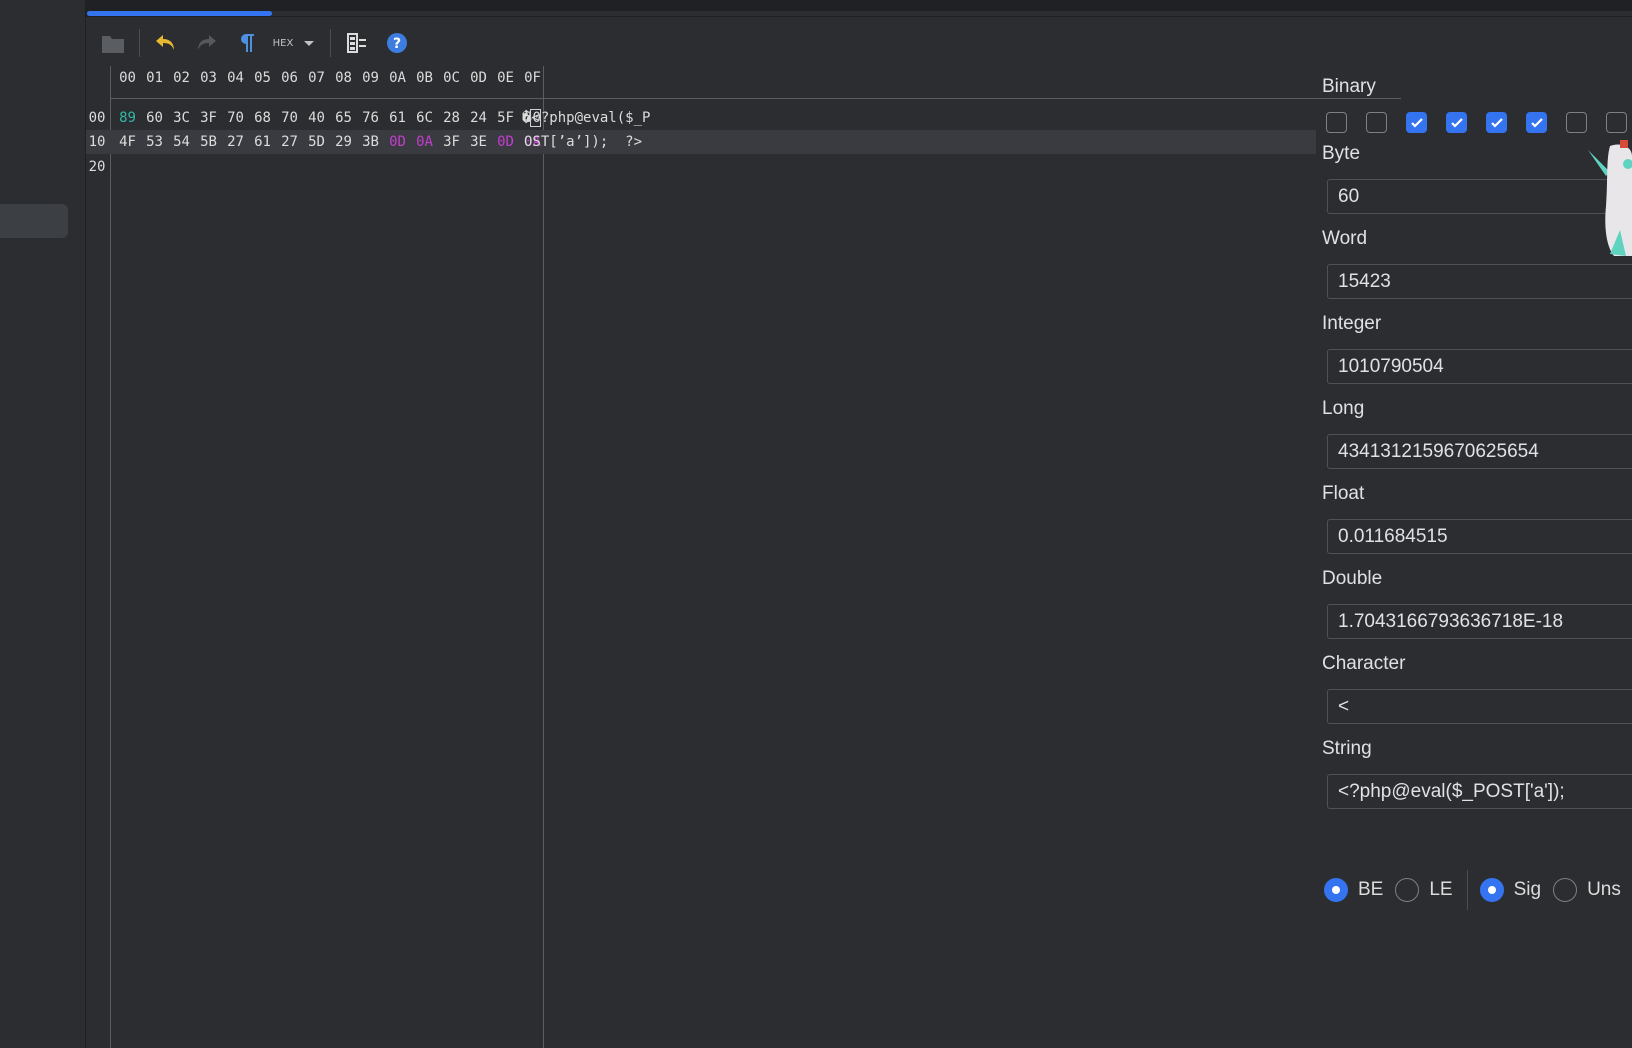 This screenshot has width=1632, height=1048. Describe the element at coordinates (859, 13) in the screenshot. I see `loading-progress-bar` at that location.